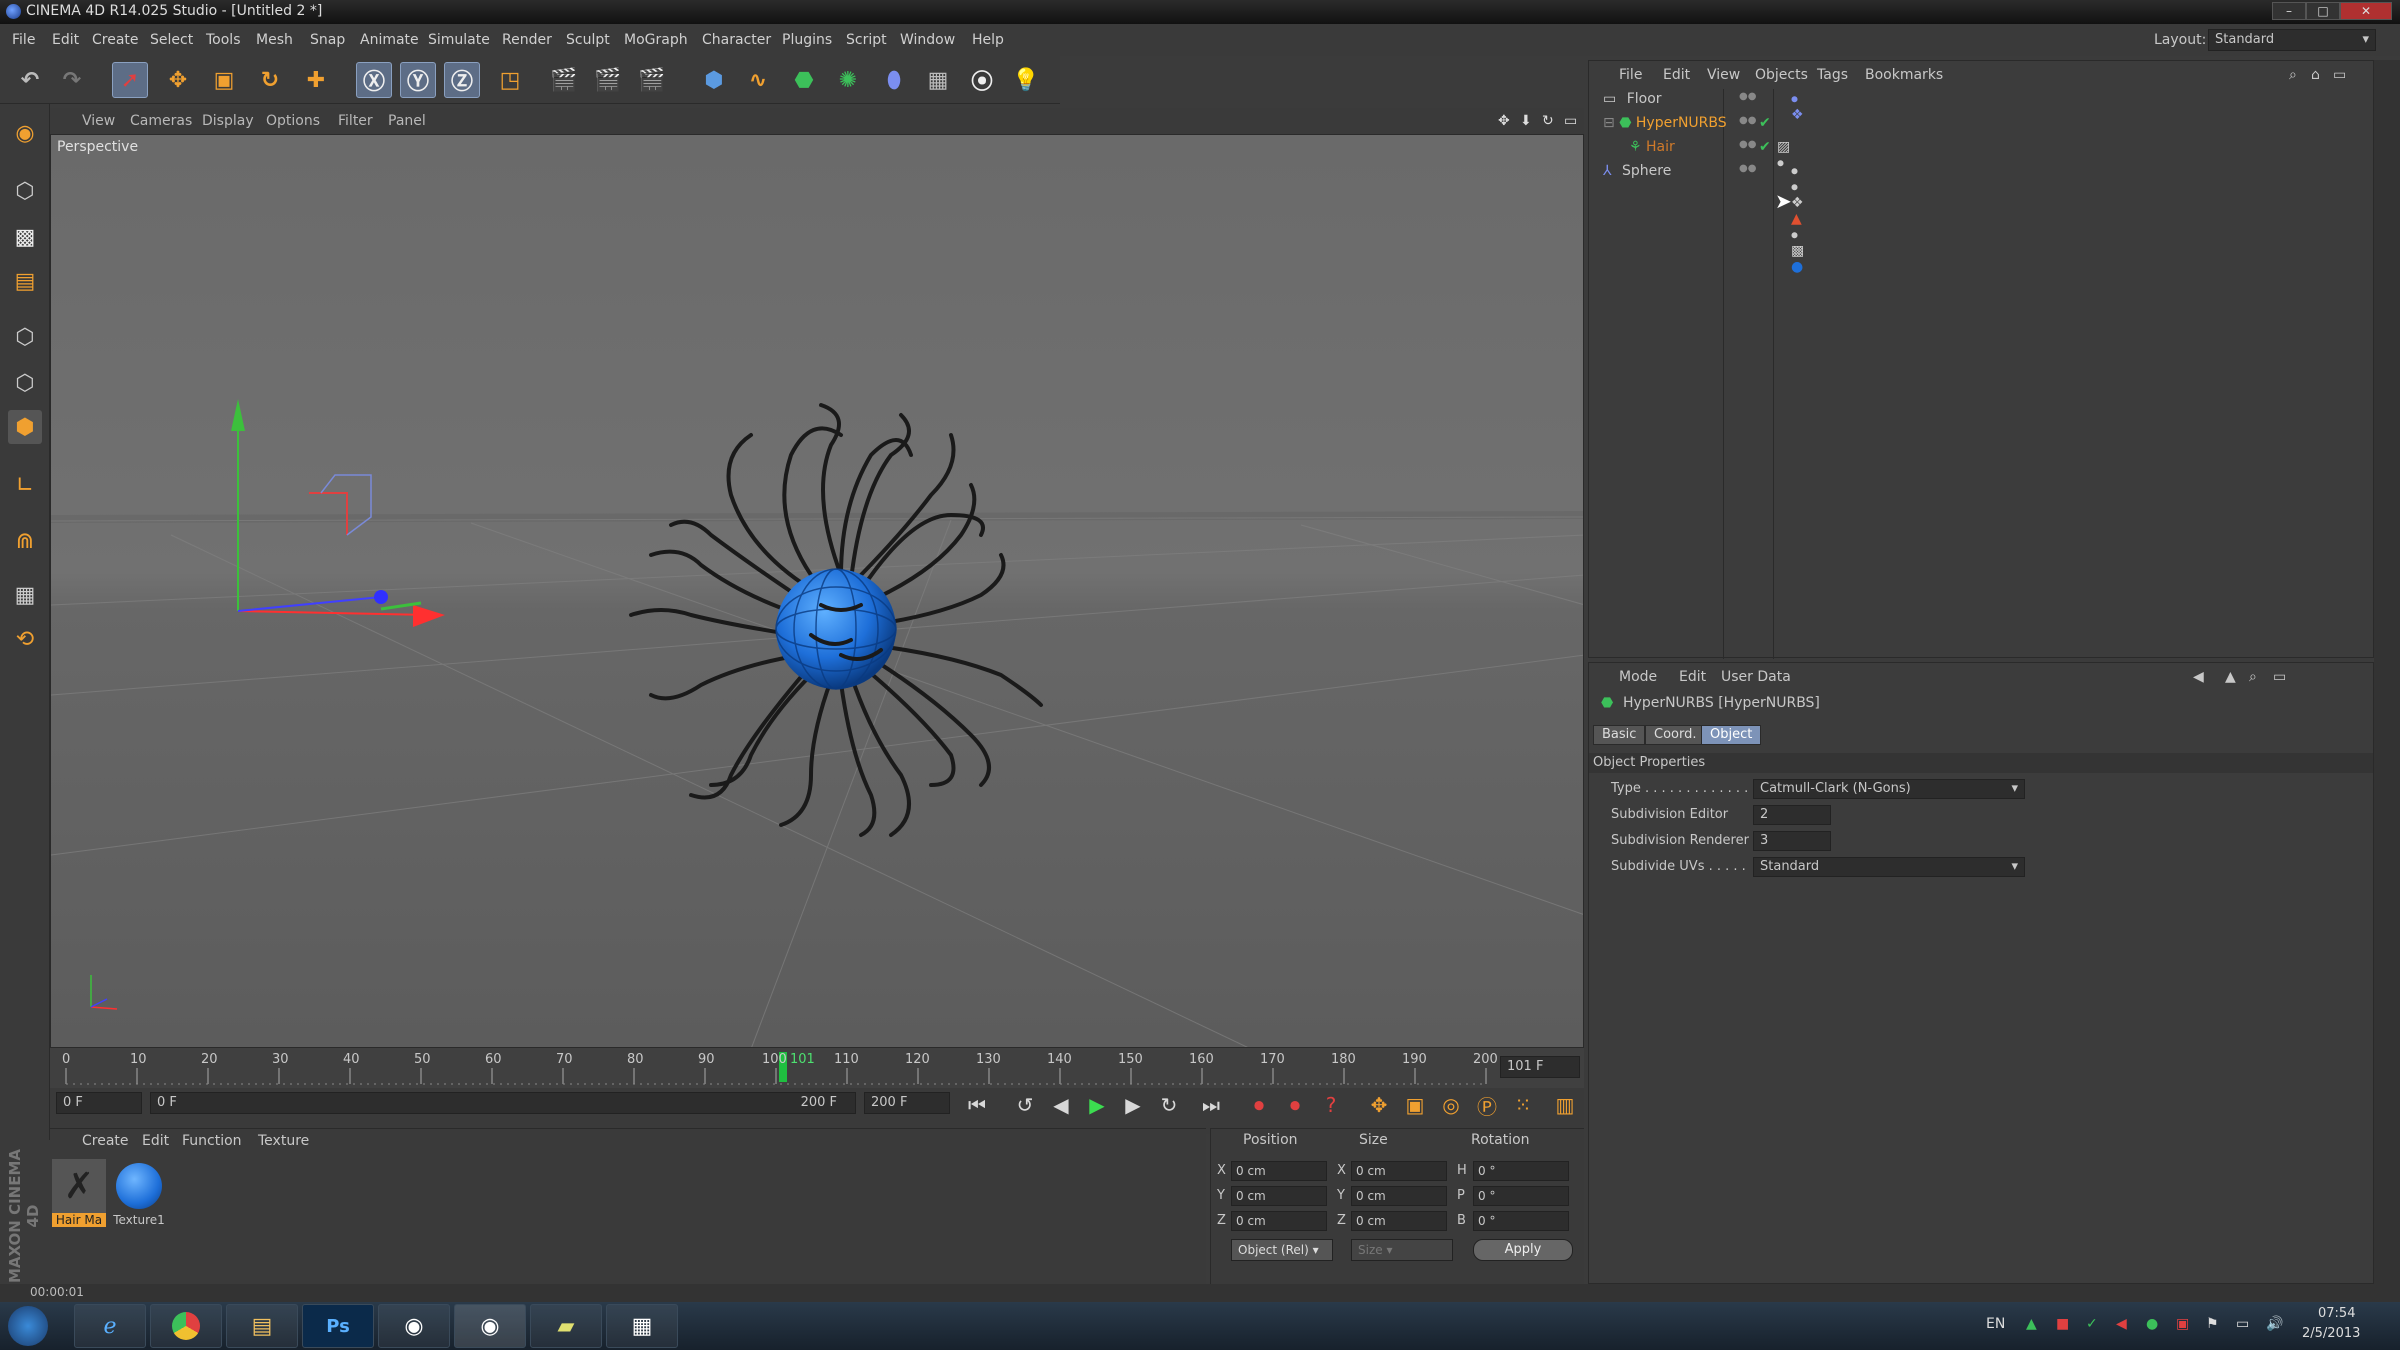  What do you see at coordinates (130, 80) in the screenshot?
I see `live-selection-icon: ➚` at bounding box center [130, 80].